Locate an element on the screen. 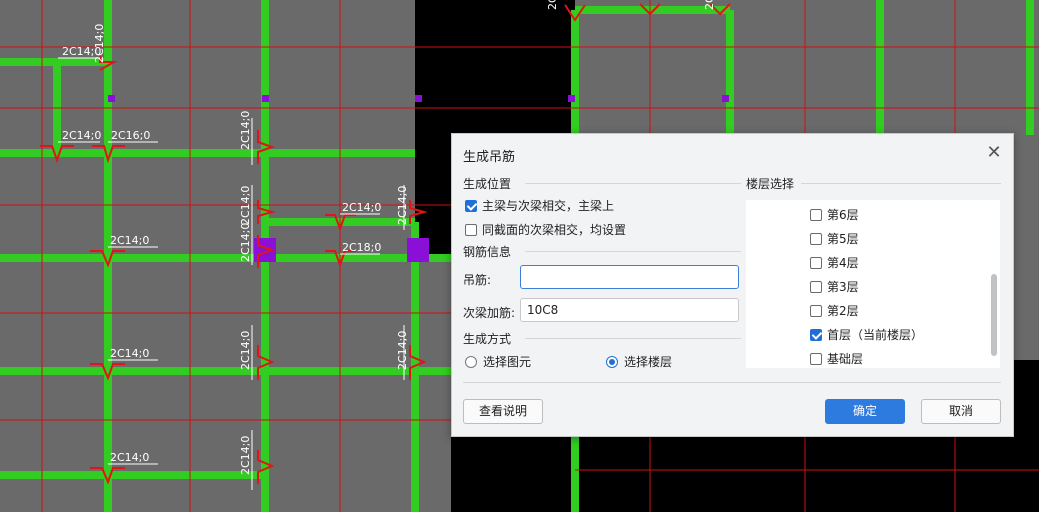 The height and width of the screenshot is (512, 1039). rebar-section-title: 钢筋信息 is located at coordinates (487, 252).